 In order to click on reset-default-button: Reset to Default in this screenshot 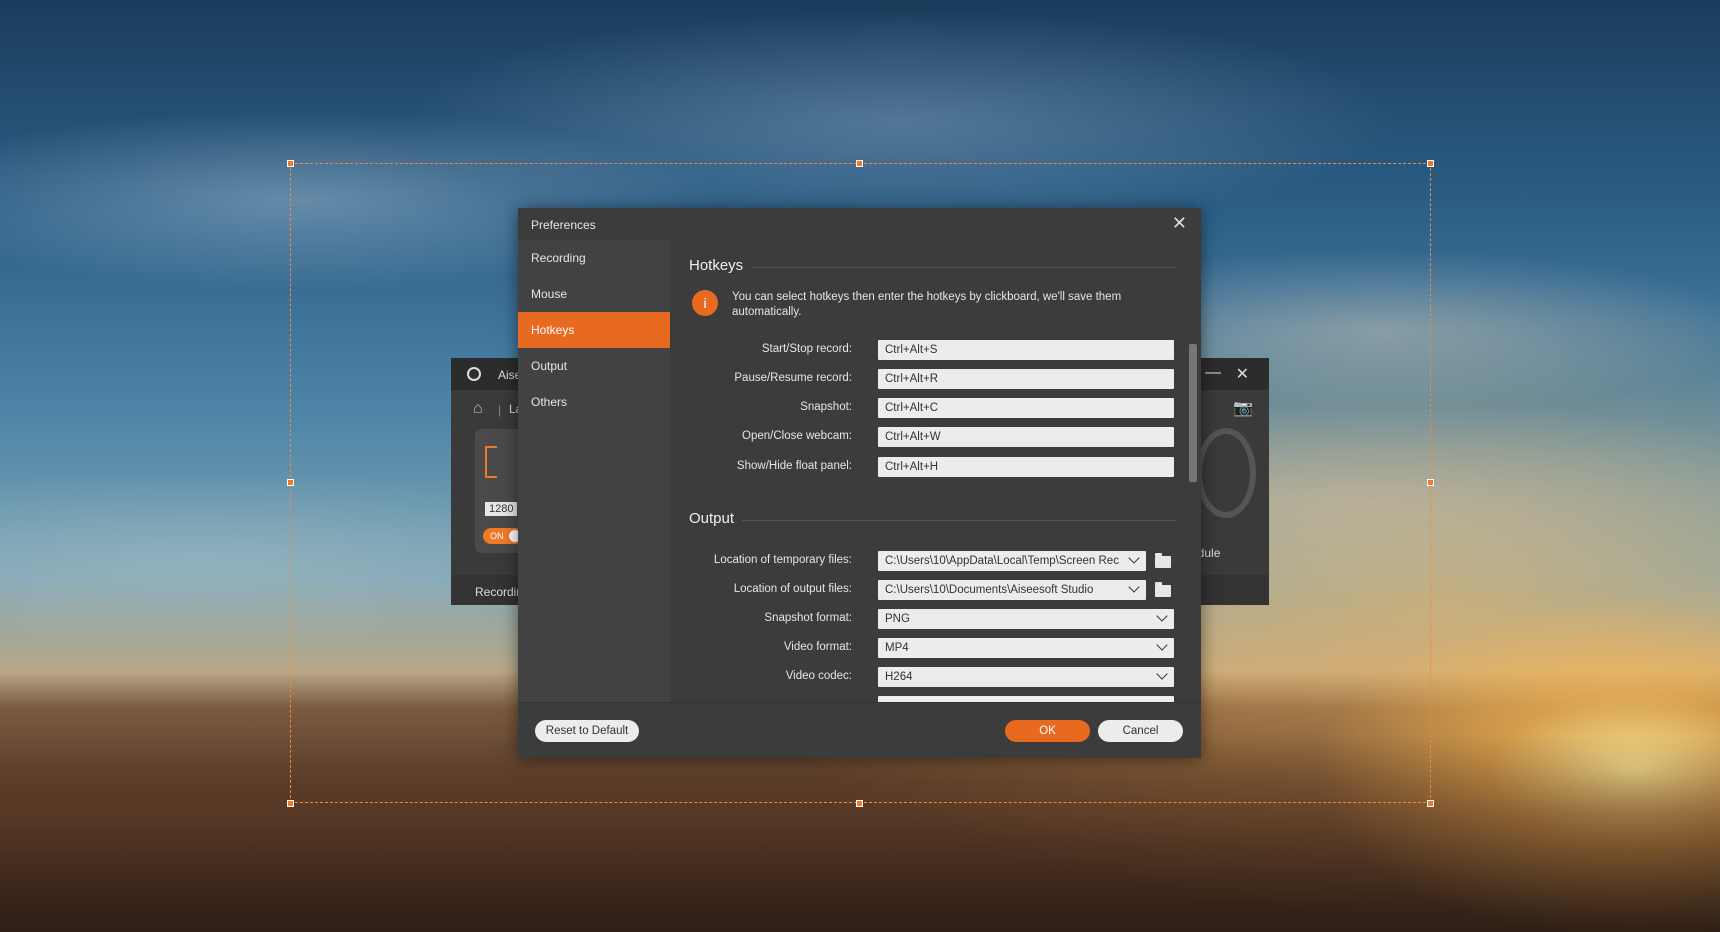, I will do `click(587, 731)`.